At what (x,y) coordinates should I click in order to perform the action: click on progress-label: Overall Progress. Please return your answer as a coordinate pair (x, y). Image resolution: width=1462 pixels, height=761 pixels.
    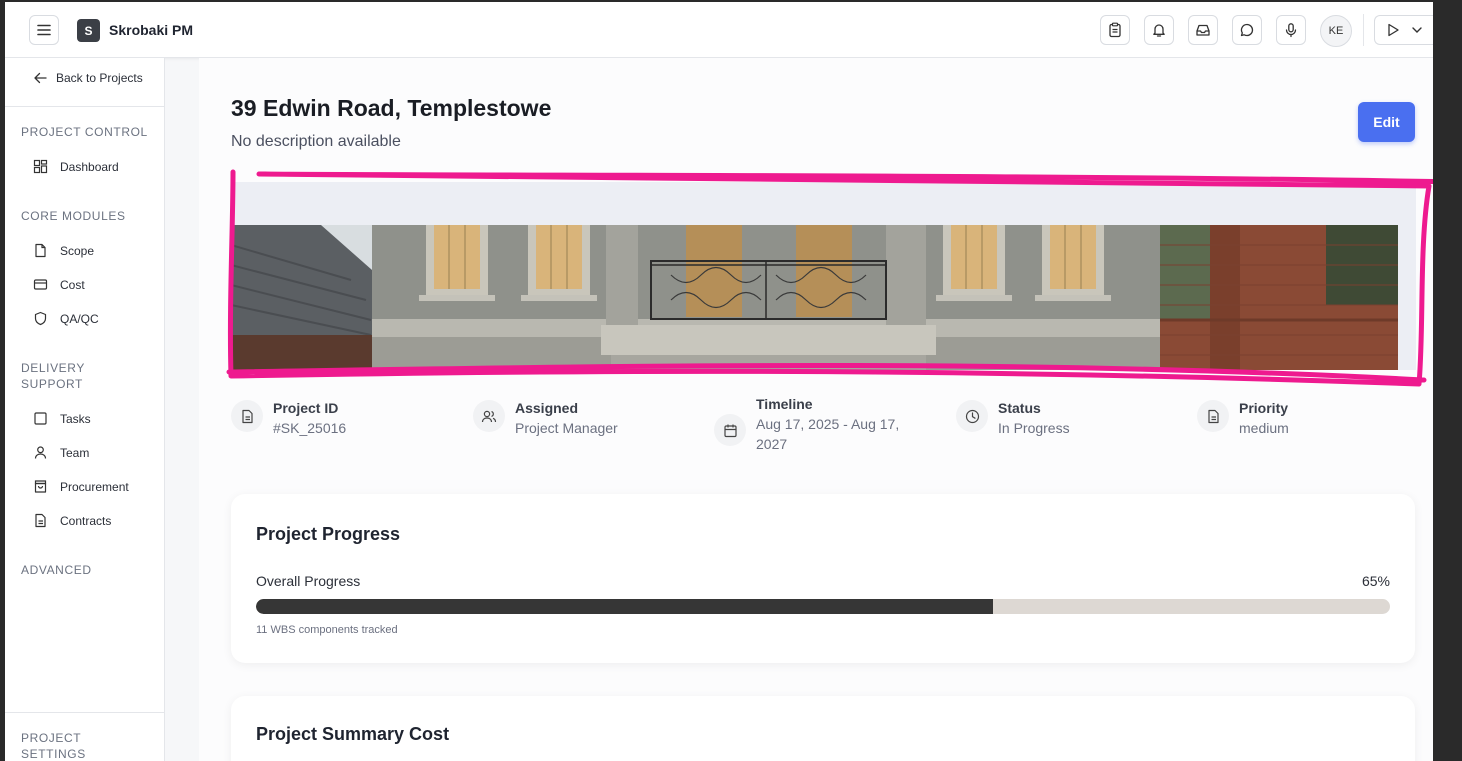
    Looking at the image, I should click on (308, 581).